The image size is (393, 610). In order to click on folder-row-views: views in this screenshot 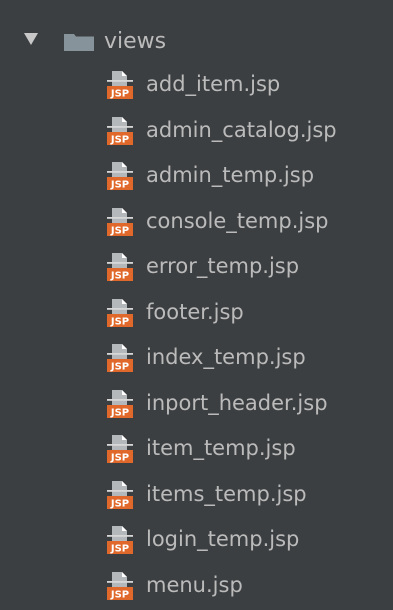, I will do `click(196, 42)`.